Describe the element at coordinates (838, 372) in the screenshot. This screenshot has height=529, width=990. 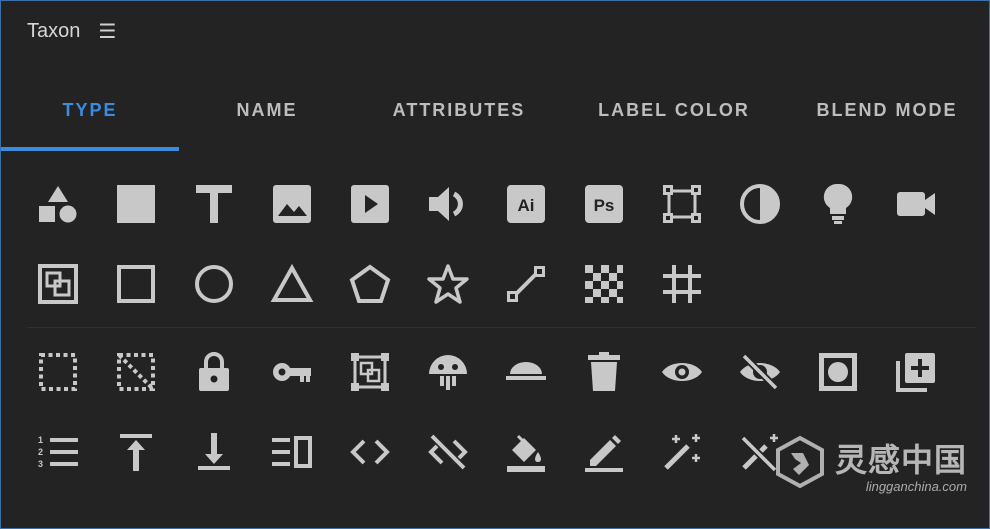
I see `effect-layer-icon` at that location.